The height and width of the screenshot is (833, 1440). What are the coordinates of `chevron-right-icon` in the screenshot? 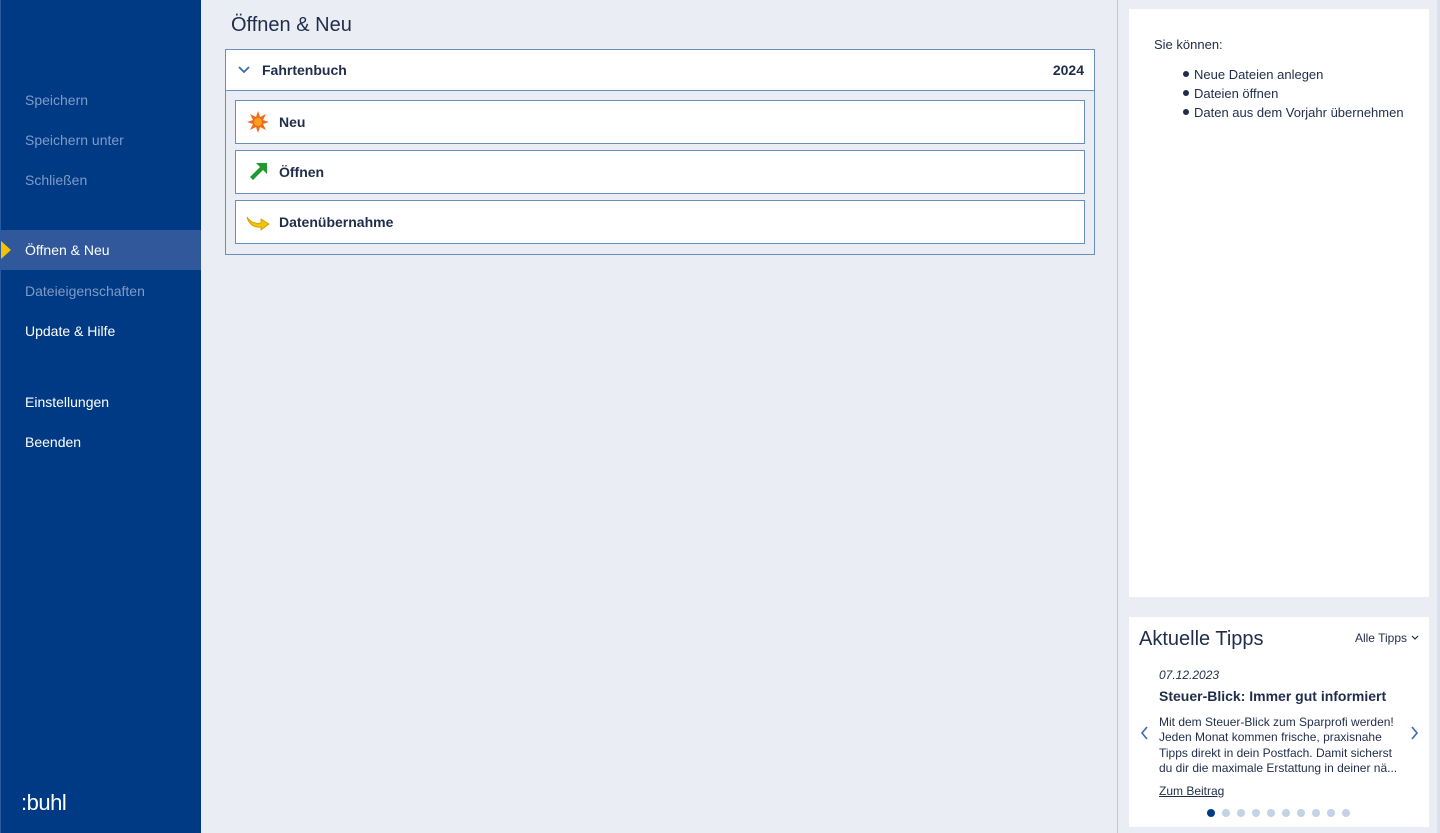 It's located at (1414, 733).